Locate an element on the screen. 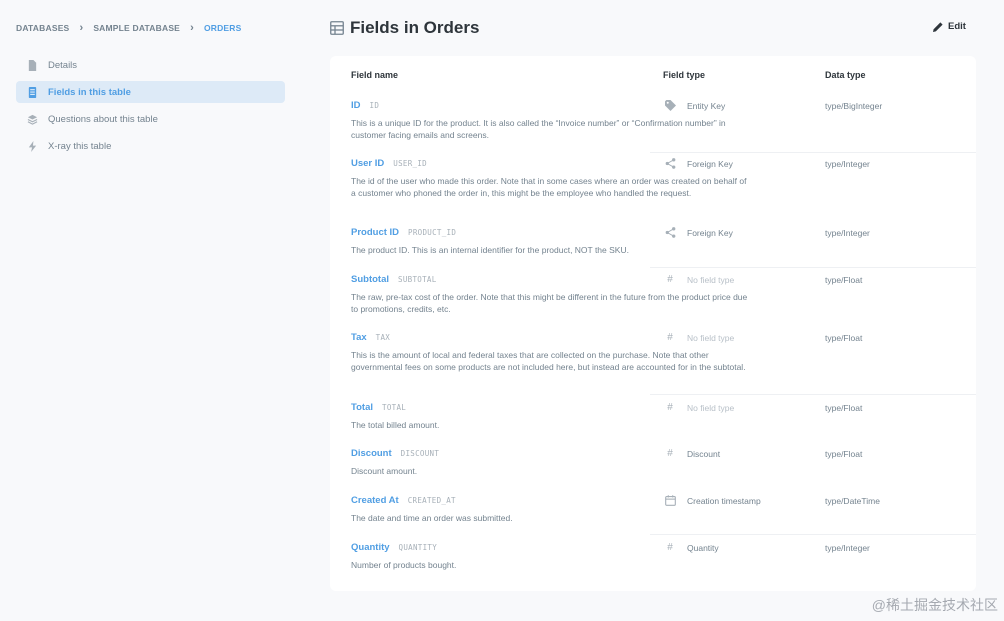 Image resolution: width=1004 pixels, height=621 pixels. sidebar-item-details: Details is located at coordinates (150, 65).